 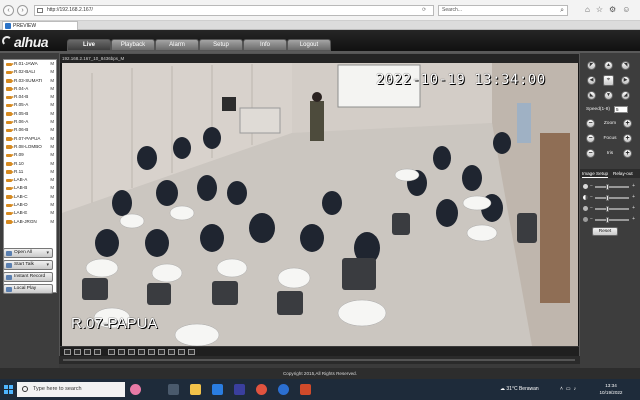 What do you see at coordinates (283, 389) in the screenshot?
I see `ie-icon` at bounding box center [283, 389].